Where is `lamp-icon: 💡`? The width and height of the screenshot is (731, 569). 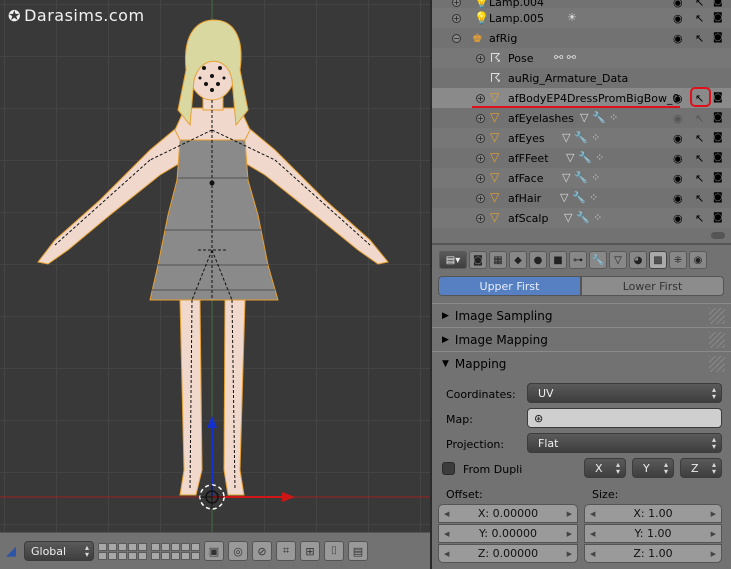
lamp-icon: 💡 is located at coordinates (481, 18).